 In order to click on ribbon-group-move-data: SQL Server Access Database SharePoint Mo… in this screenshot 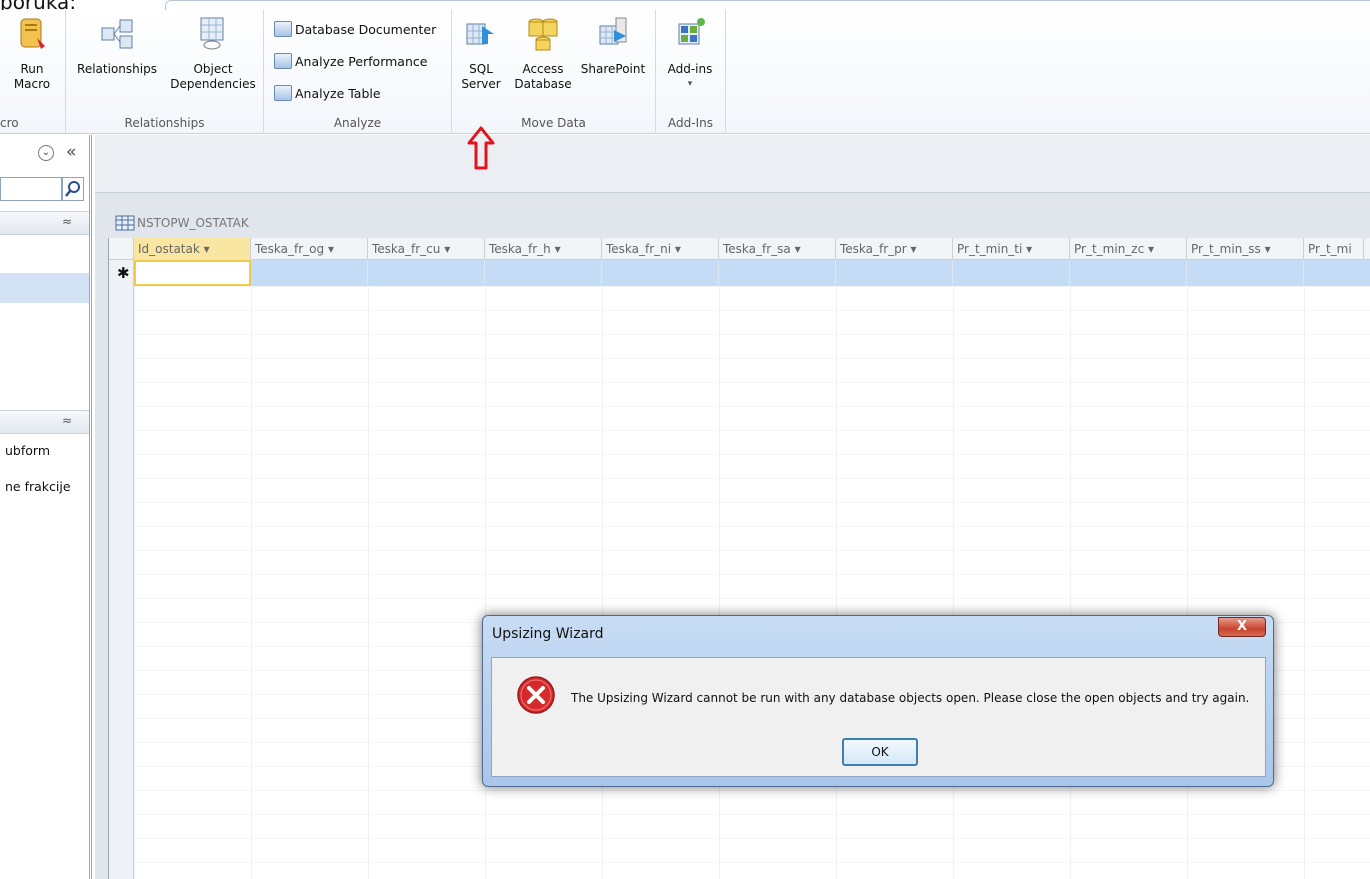, I will do `click(554, 72)`.